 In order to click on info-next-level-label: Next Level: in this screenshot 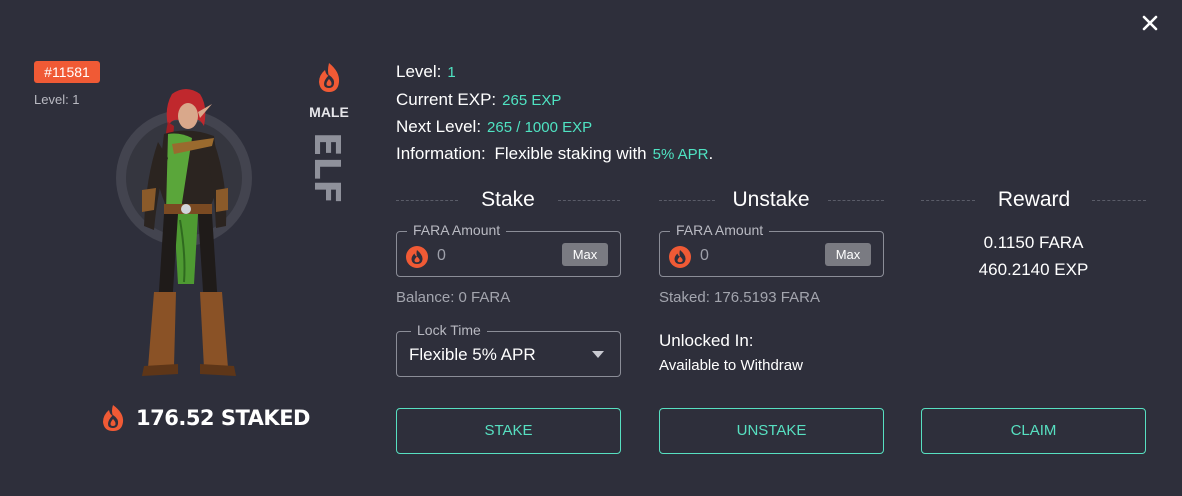, I will do `click(439, 126)`.